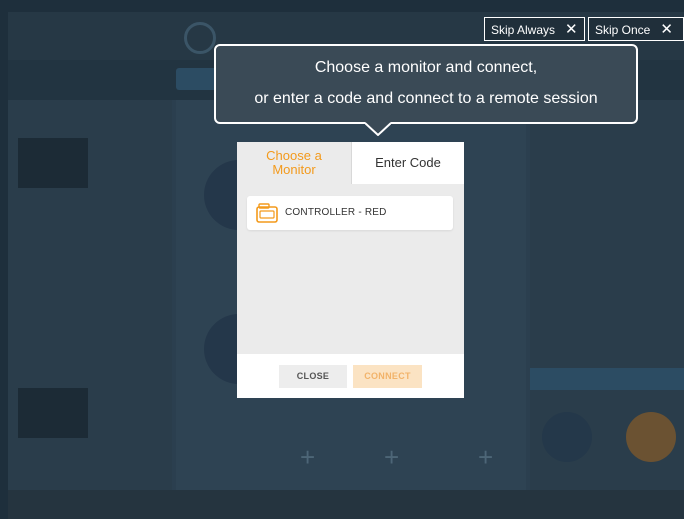 The image size is (684, 519). I want to click on status-ring-icon, so click(200, 38).